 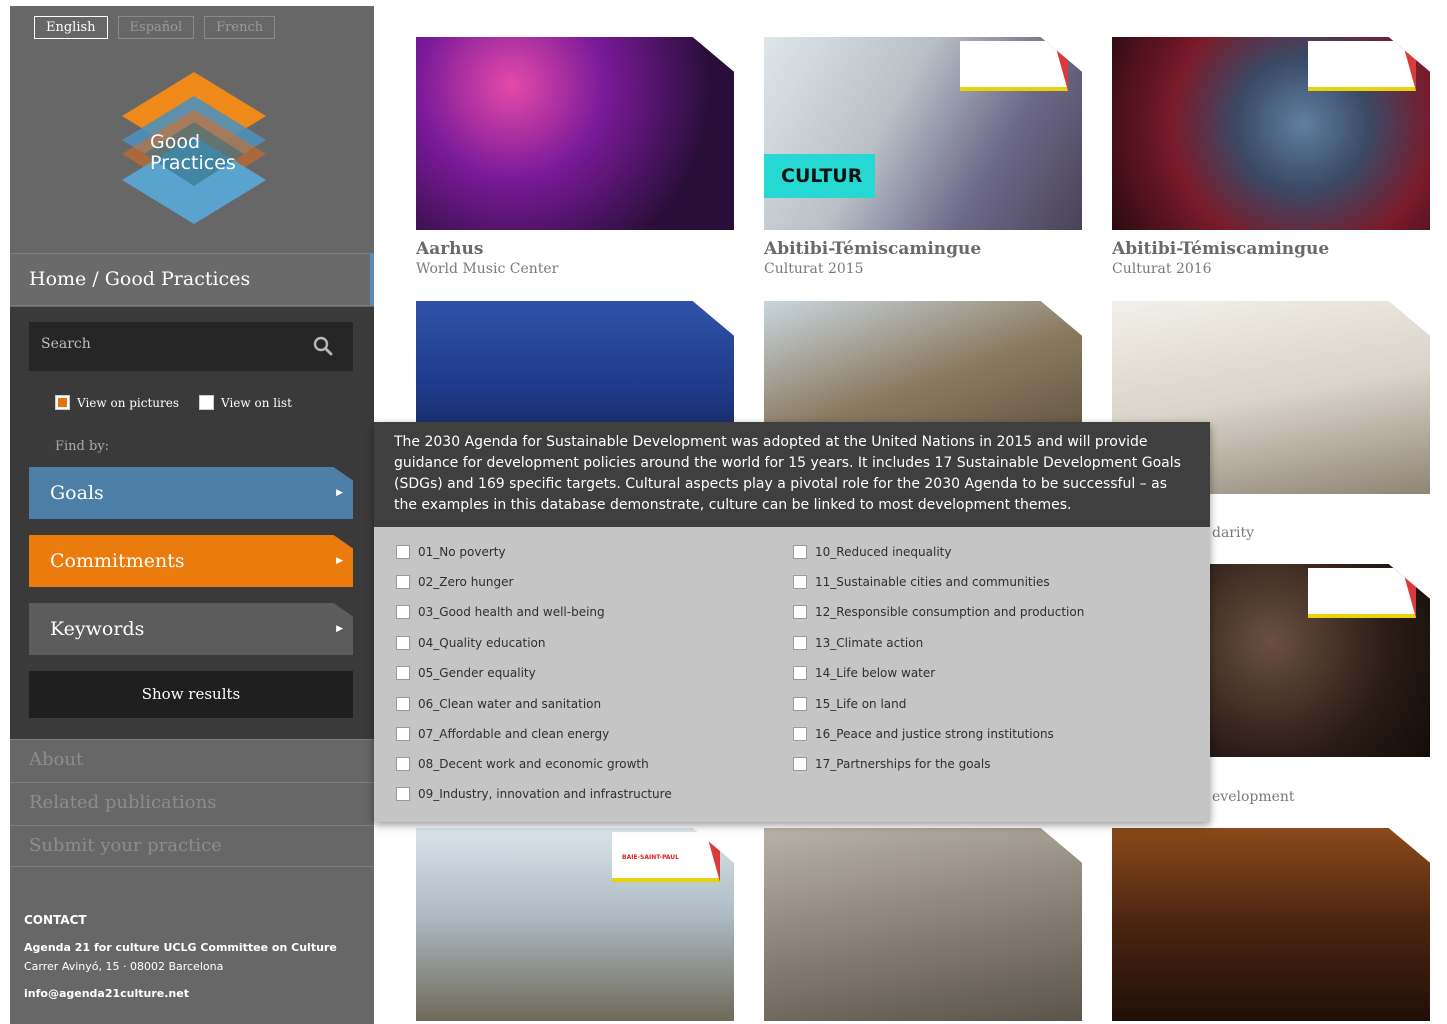 I want to click on lang-espanol-button: Español, so click(x=156, y=27).